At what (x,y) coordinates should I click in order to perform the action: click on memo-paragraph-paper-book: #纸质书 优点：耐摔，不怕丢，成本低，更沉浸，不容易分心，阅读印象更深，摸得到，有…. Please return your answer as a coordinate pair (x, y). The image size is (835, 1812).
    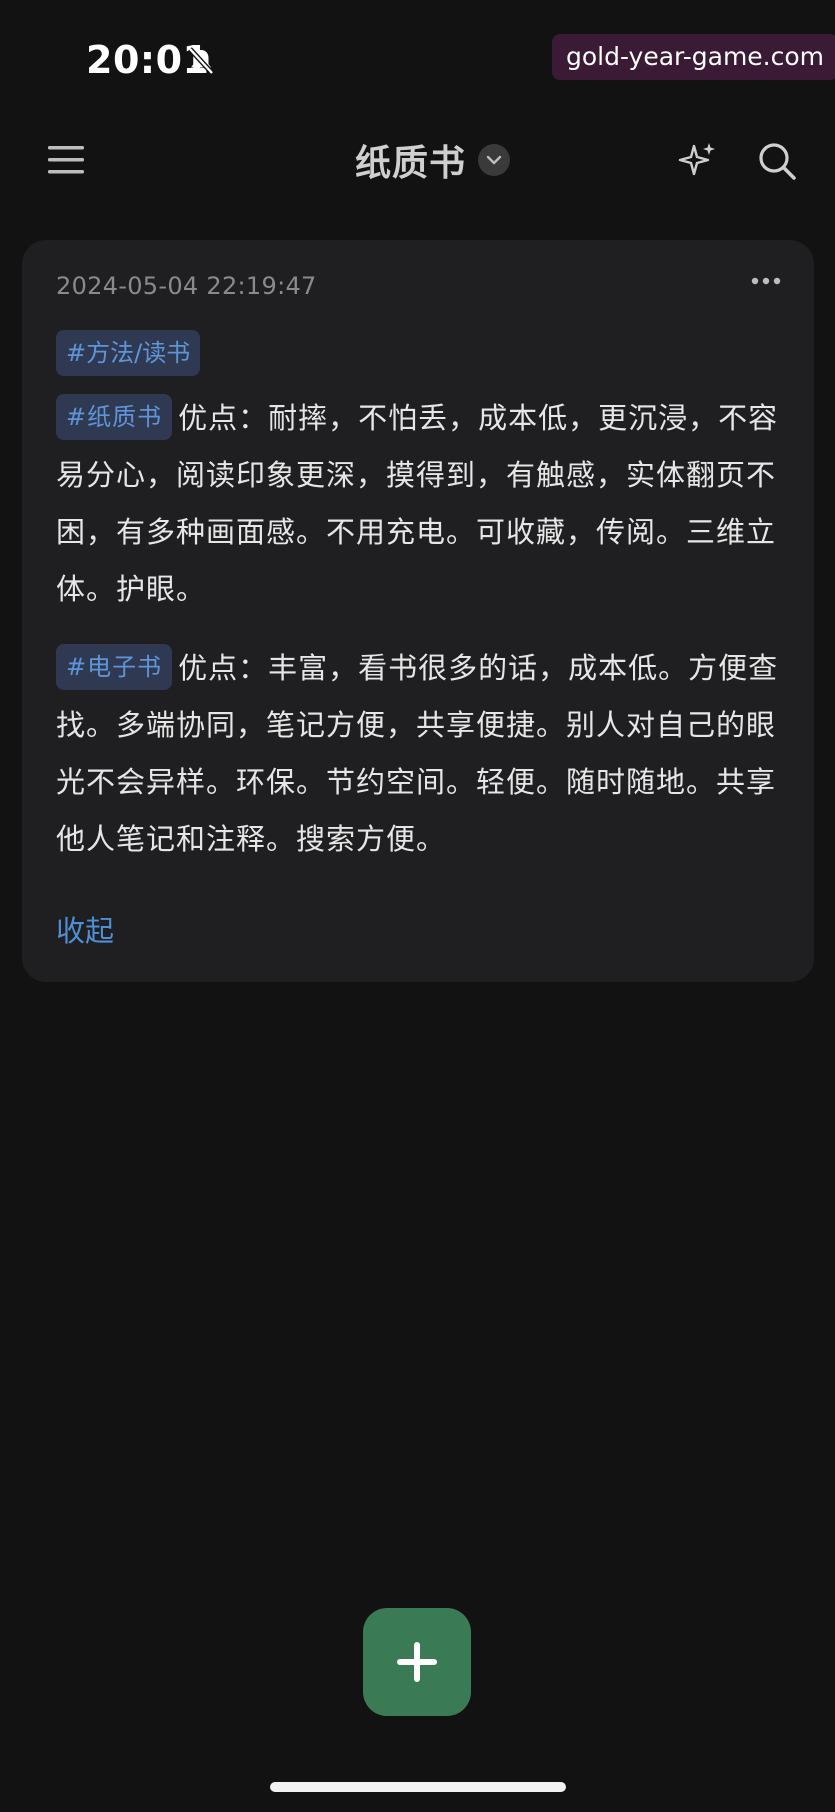
    Looking at the image, I should click on (421, 504).